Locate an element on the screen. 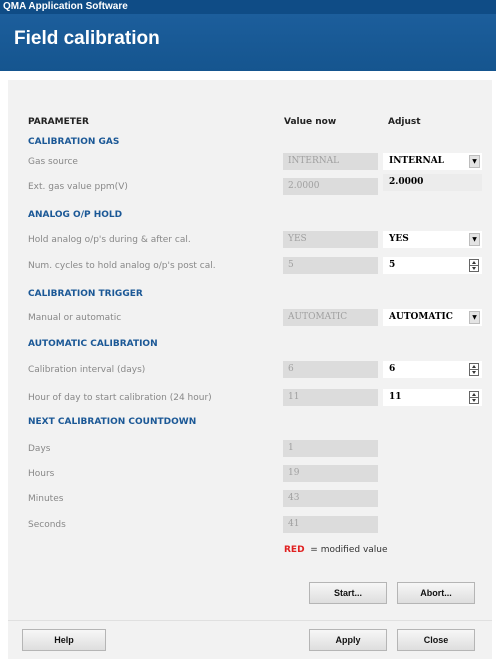 This screenshot has height=659, width=496. column-header-value-now: Value now is located at coordinates (310, 122).